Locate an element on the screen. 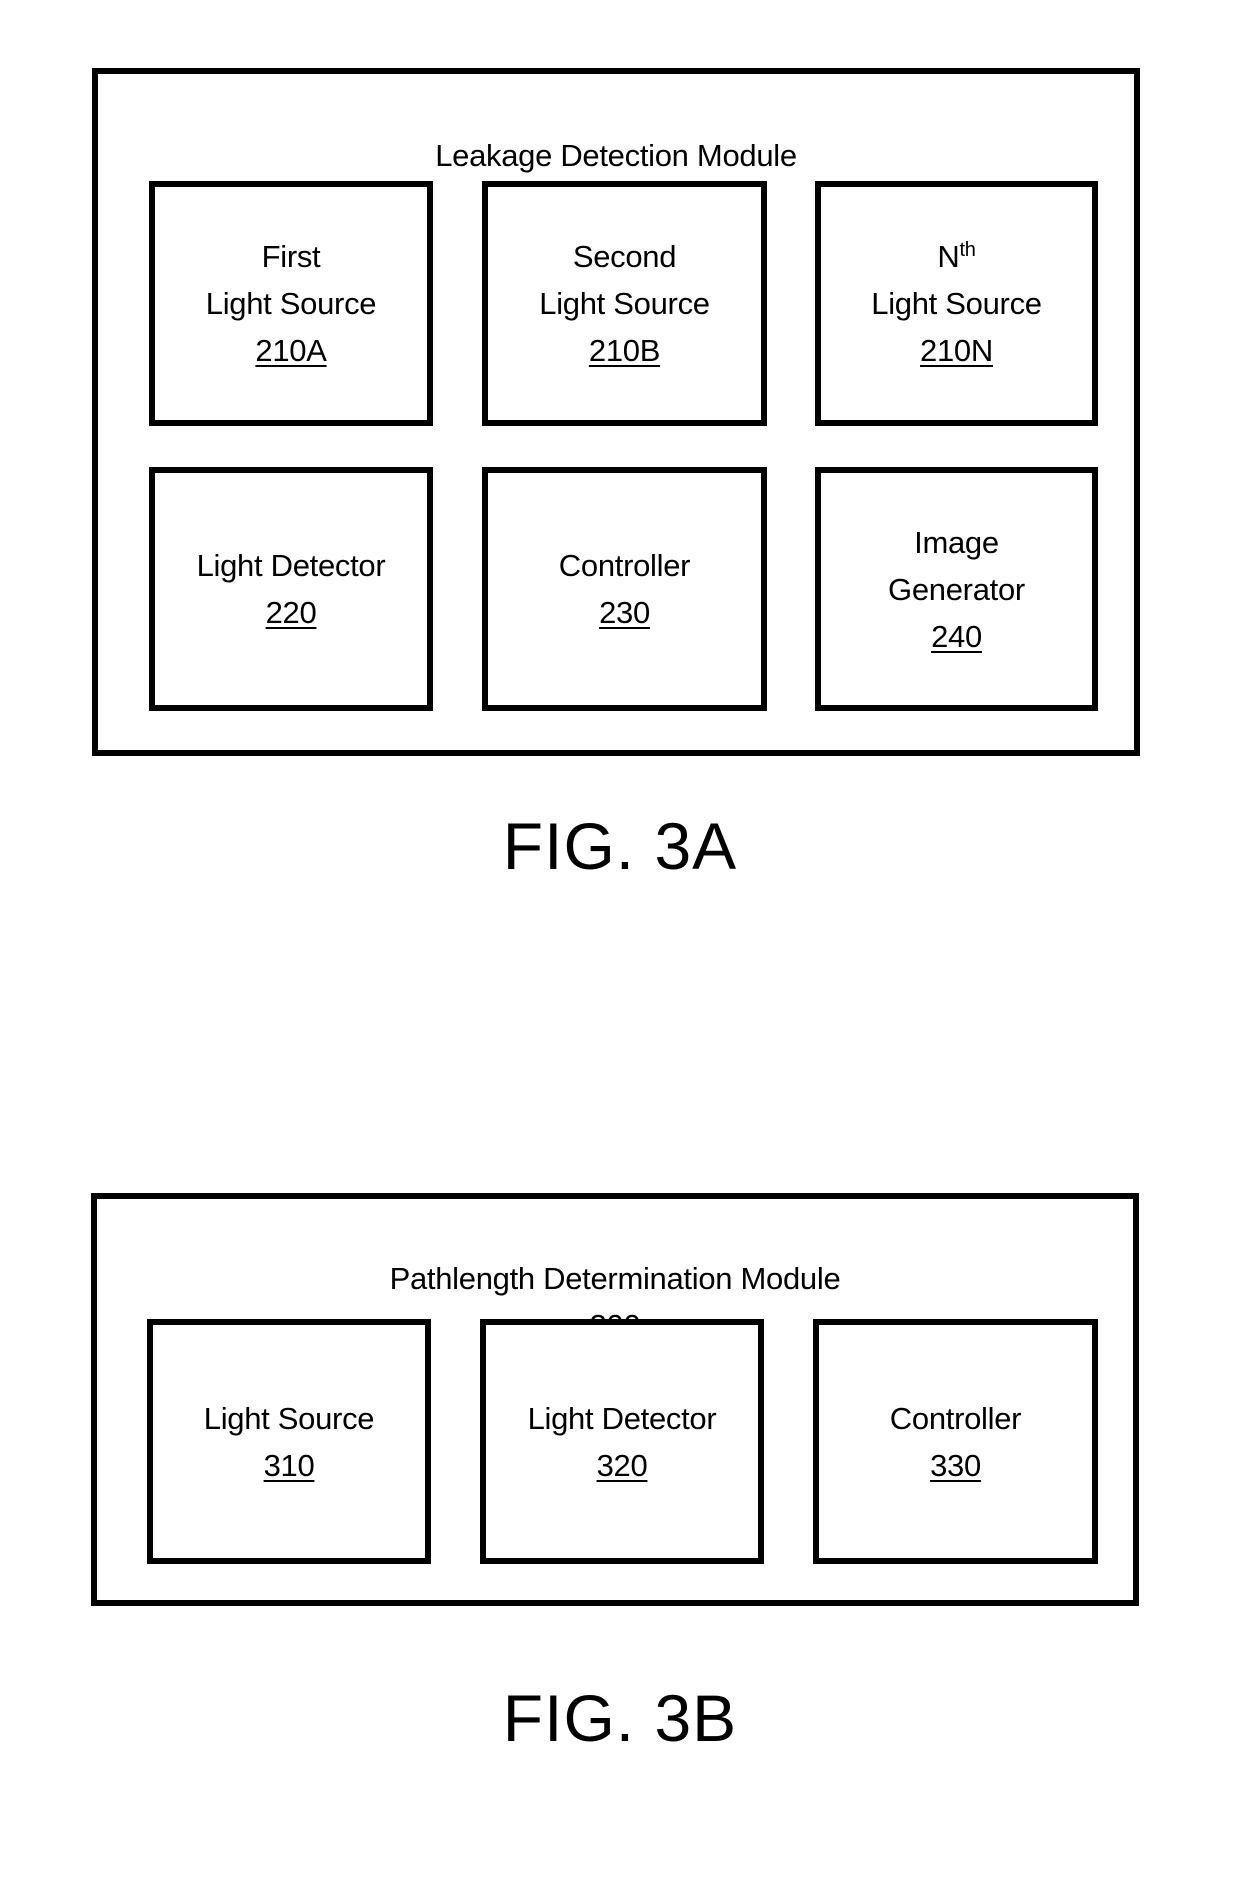 Image resolution: width=1240 pixels, height=1881 pixels. light-detector-box: Light Detector 220 is located at coordinates (291, 589).